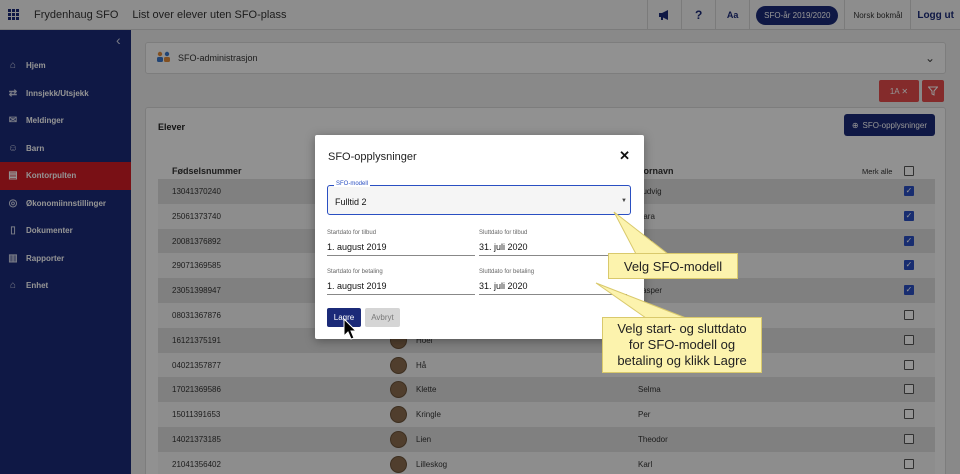 This screenshot has height=474, width=960. I want to click on offer-end-field: Sluttdato for tilbud 31. juli 2020, so click(553, 243).